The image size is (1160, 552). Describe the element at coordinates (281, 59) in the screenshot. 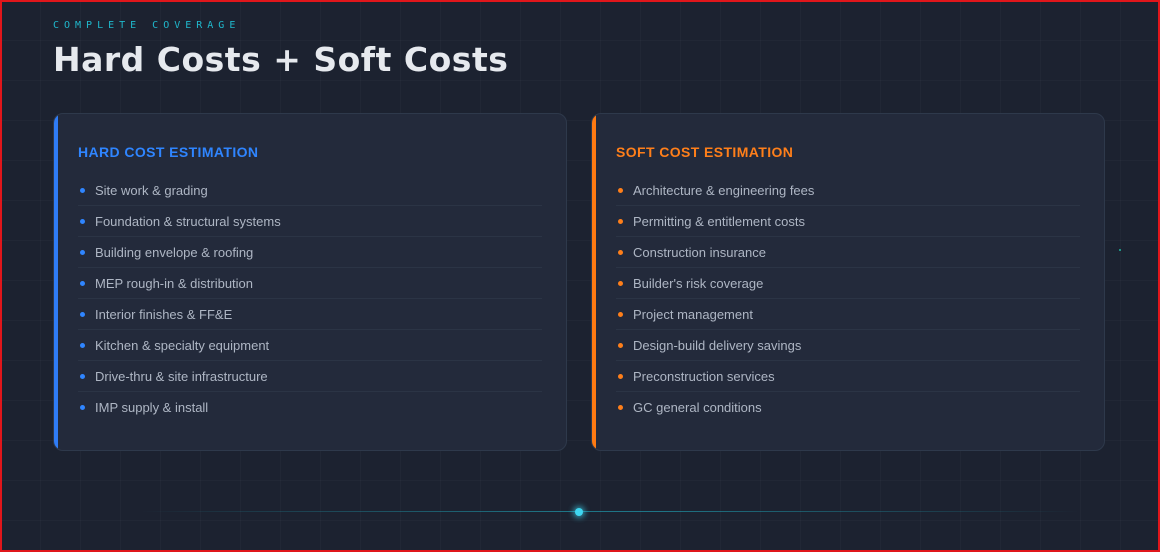

I see `page-title: Hard Costs + Soft Costs` at that location.